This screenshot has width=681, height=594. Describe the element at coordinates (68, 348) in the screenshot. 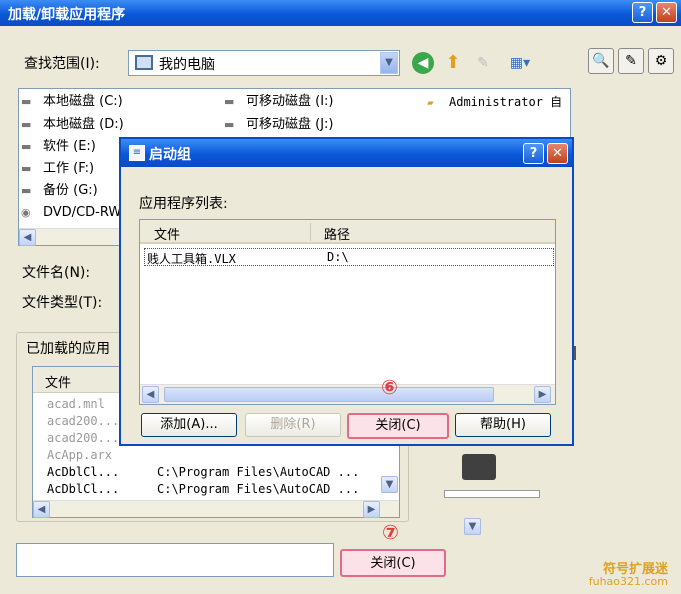

I see `loaded-applications-label: 已加载的应用` at that location.